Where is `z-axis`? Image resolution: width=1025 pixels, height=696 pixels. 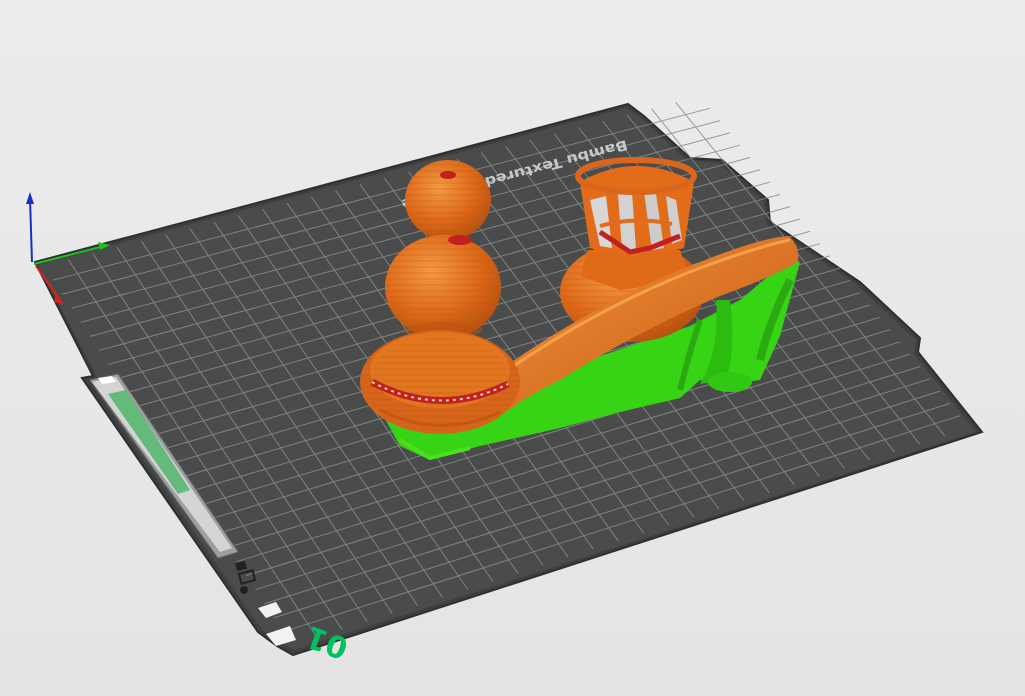
z-axis is located at coordinates (31, 230).